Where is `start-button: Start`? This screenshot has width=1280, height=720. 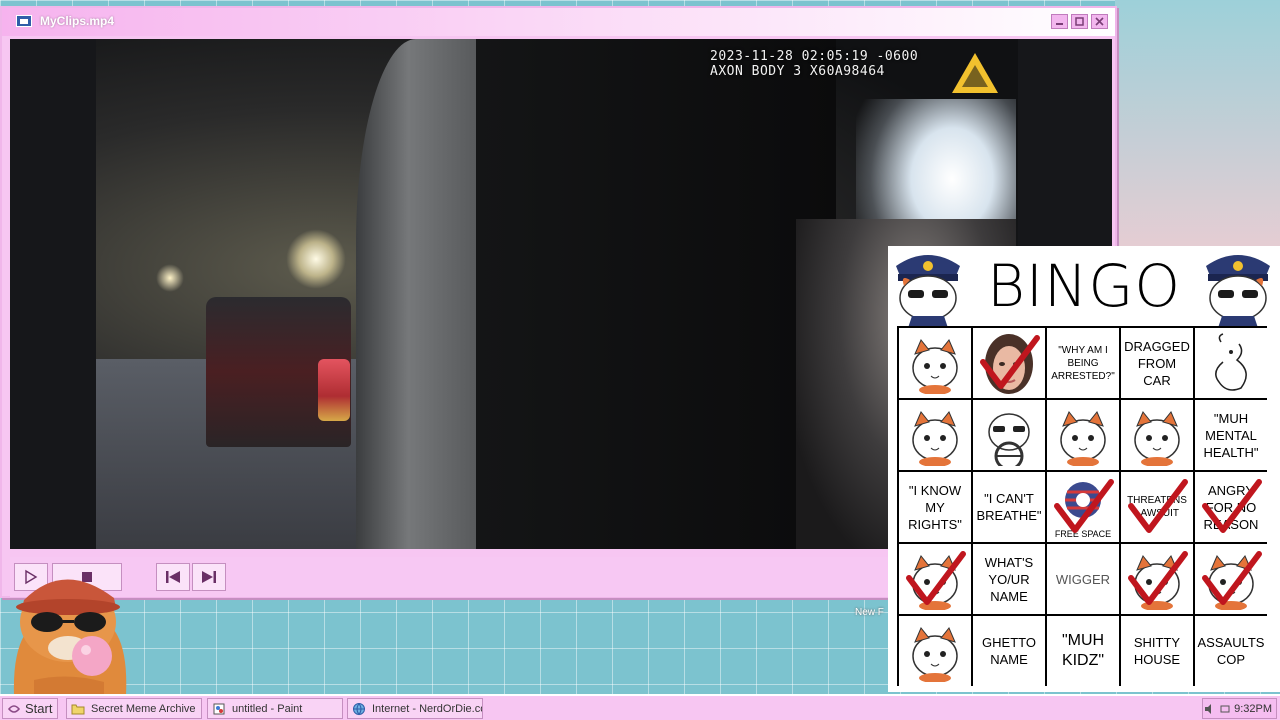 start-button: Start is located at coordinates (30, 708).